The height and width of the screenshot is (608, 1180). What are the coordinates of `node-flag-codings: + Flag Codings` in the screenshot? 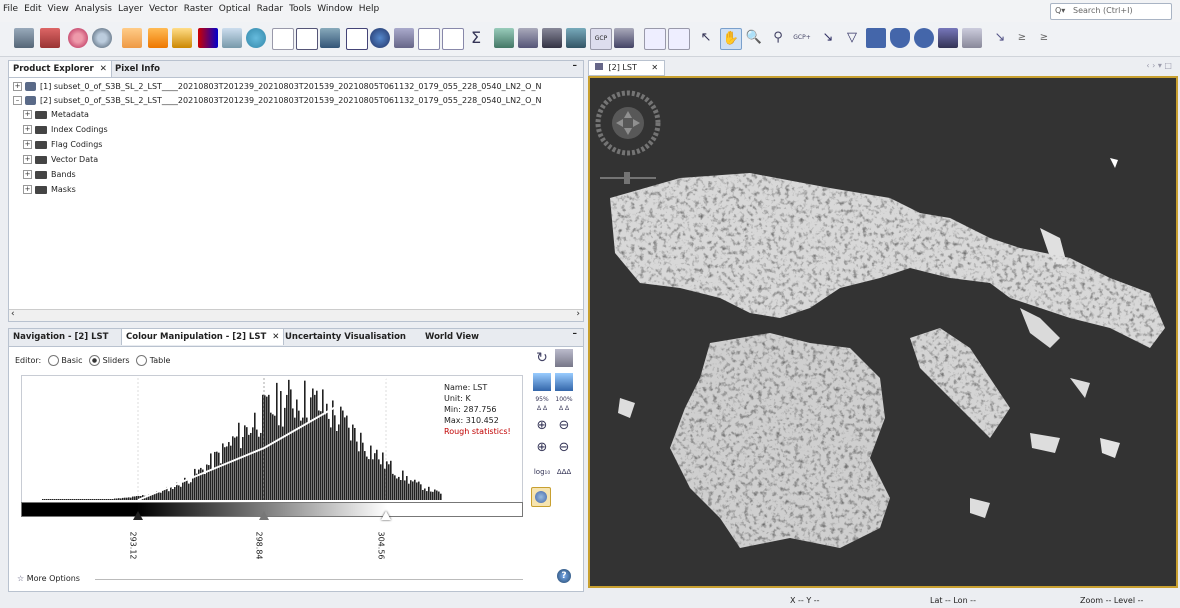 It's located at (62, 146).